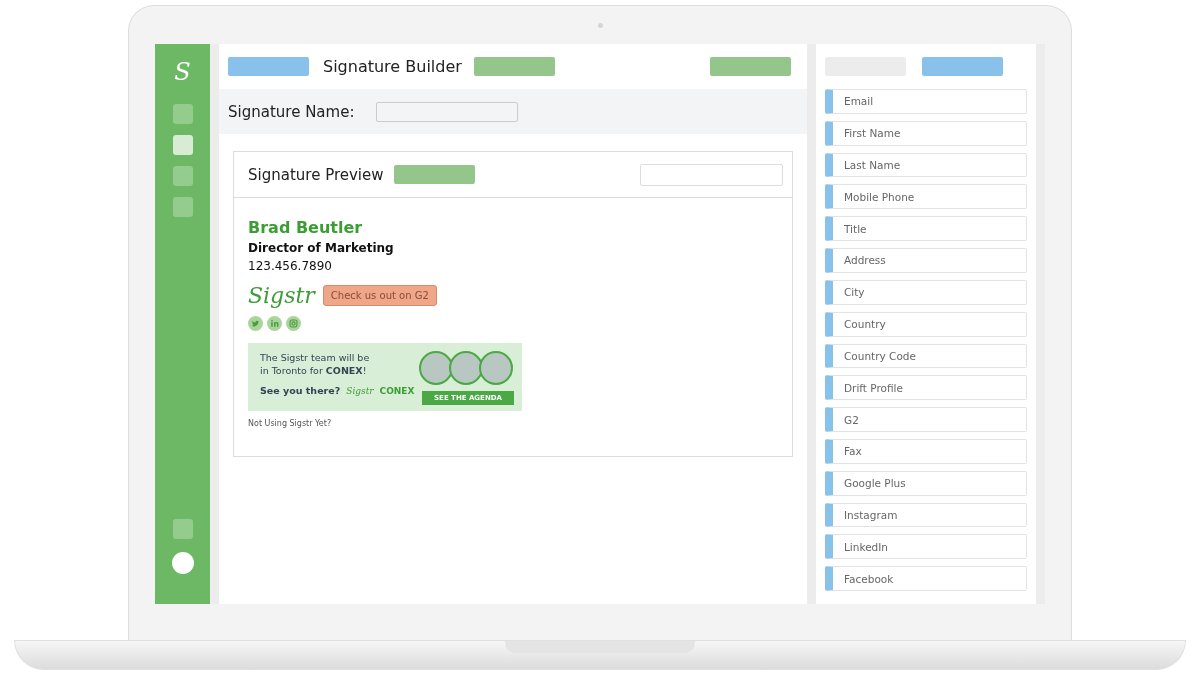  Describe the element at coordinates (926, 419) in the screenshot. I see `field-item: G2` at that location.